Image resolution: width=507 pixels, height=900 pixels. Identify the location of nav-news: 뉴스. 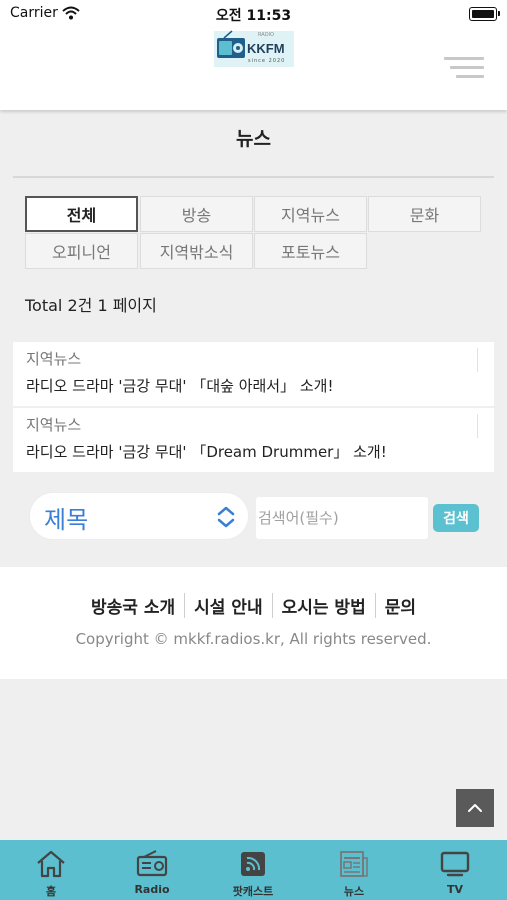
(354, 870).